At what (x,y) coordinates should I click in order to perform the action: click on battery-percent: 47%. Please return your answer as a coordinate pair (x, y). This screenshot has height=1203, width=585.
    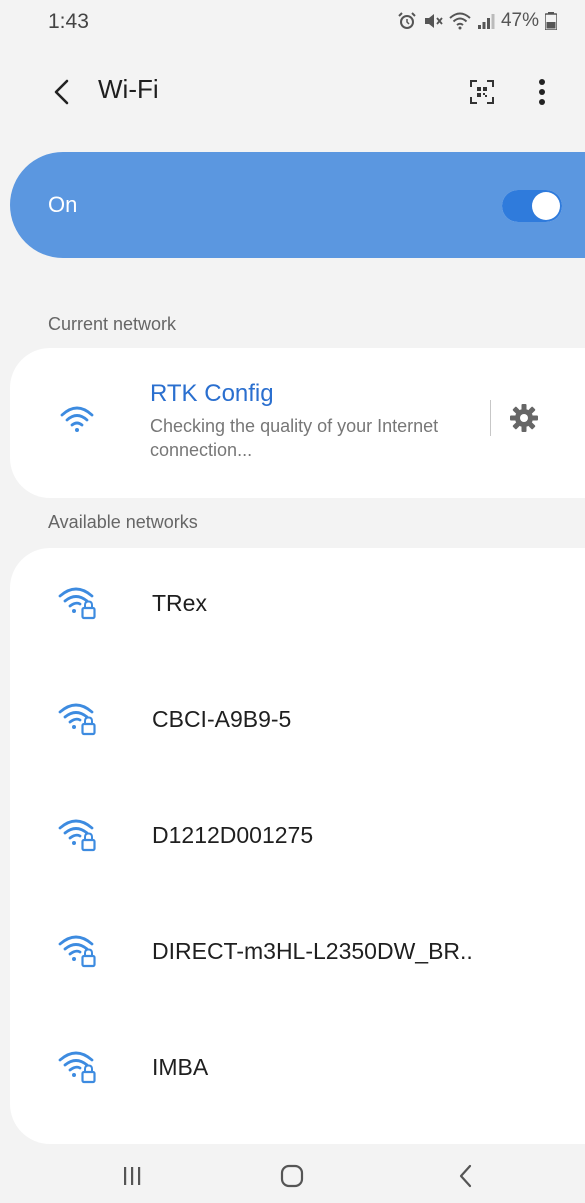
    Looking at the image, I should click on (519, 20).